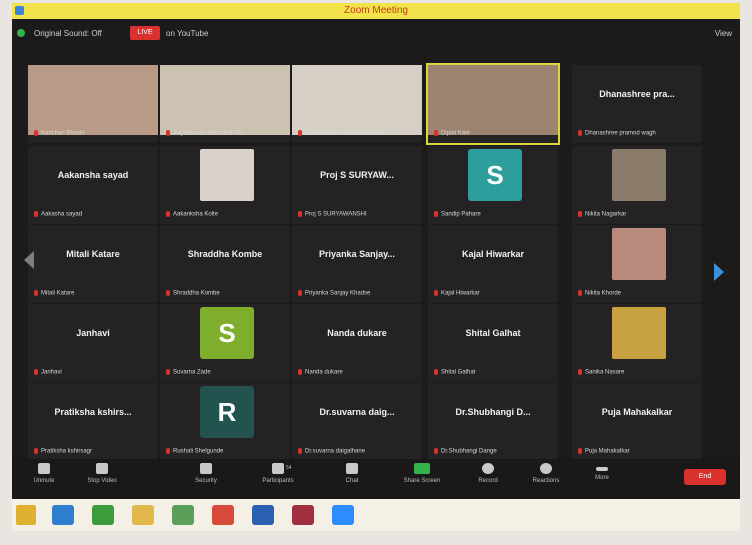 The width and height of the screenshot is (752, 545). Describe the element at coordinates (357, 264) in the screenshot. I see `participant-tile: Priyanka Sanjay... Priyanka Sanjay Khadse` at that location.